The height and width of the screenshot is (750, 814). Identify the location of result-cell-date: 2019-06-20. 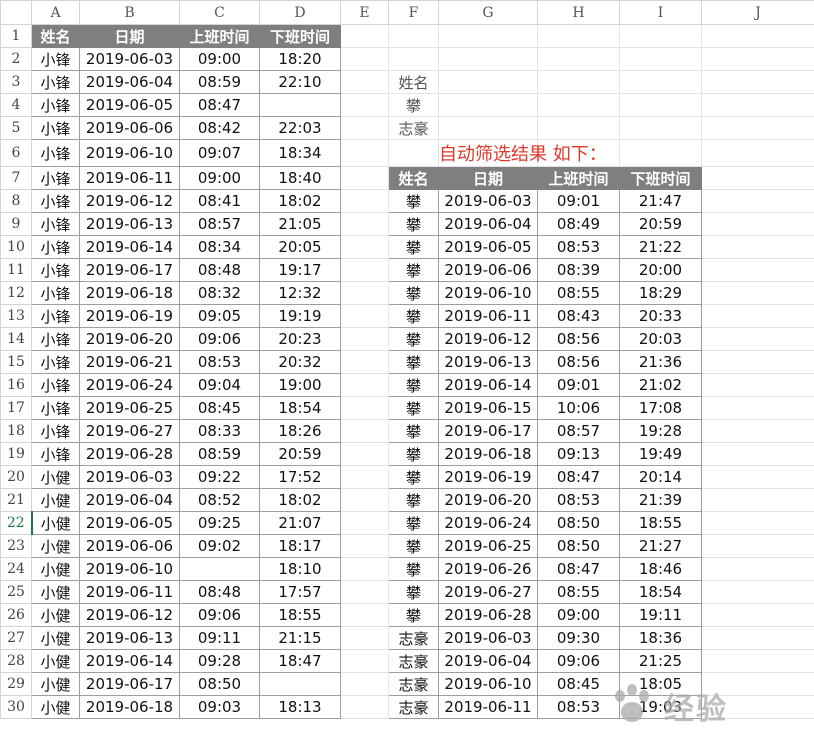
(488, 500).